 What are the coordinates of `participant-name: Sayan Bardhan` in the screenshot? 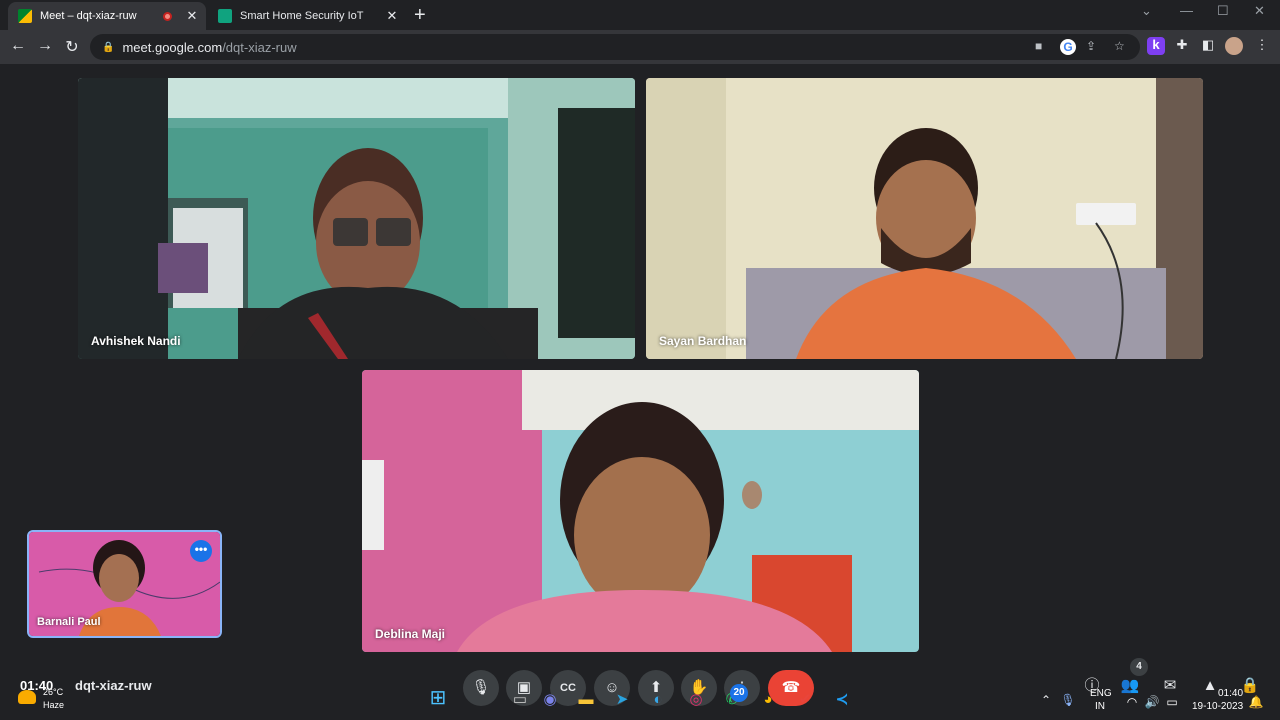 It's located at (703, 341).